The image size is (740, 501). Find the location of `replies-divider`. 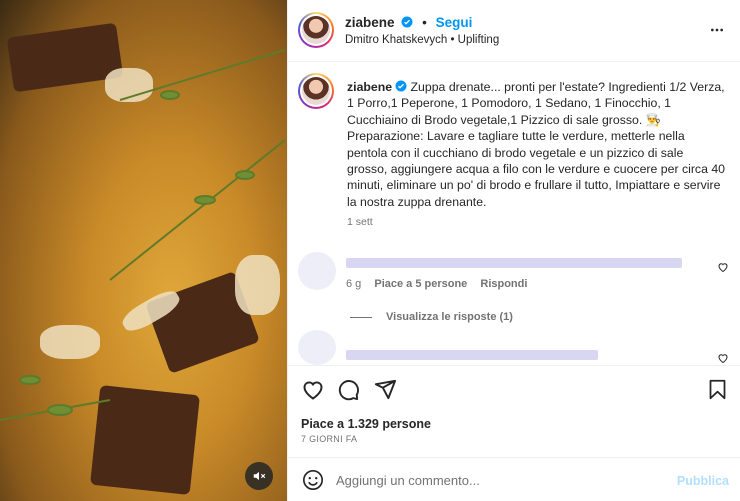

replies-divider is located at coordinates (361, 317).